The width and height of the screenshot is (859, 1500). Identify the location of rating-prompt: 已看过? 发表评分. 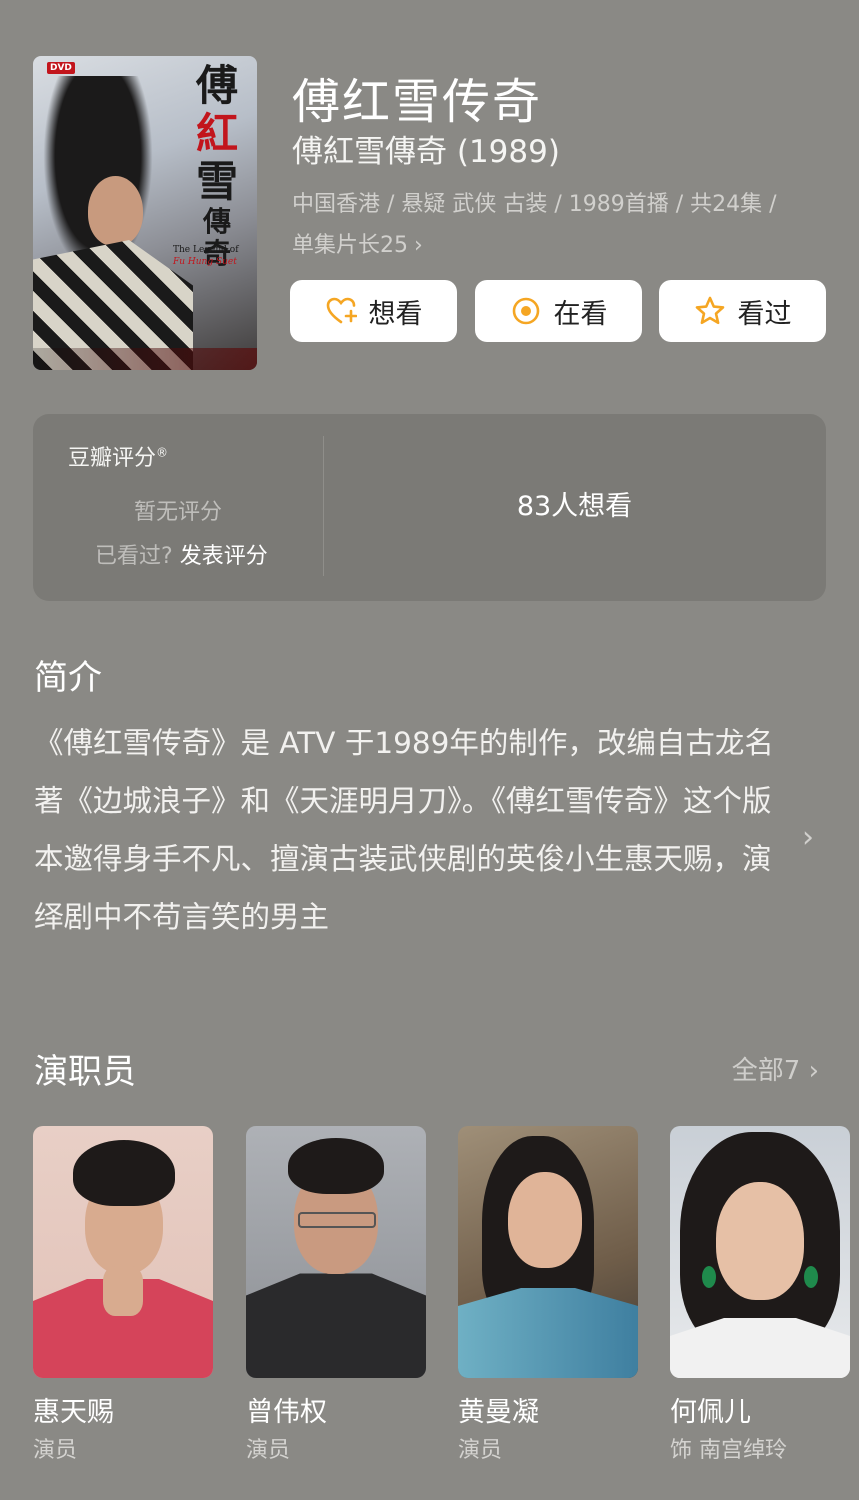
(181, 554).